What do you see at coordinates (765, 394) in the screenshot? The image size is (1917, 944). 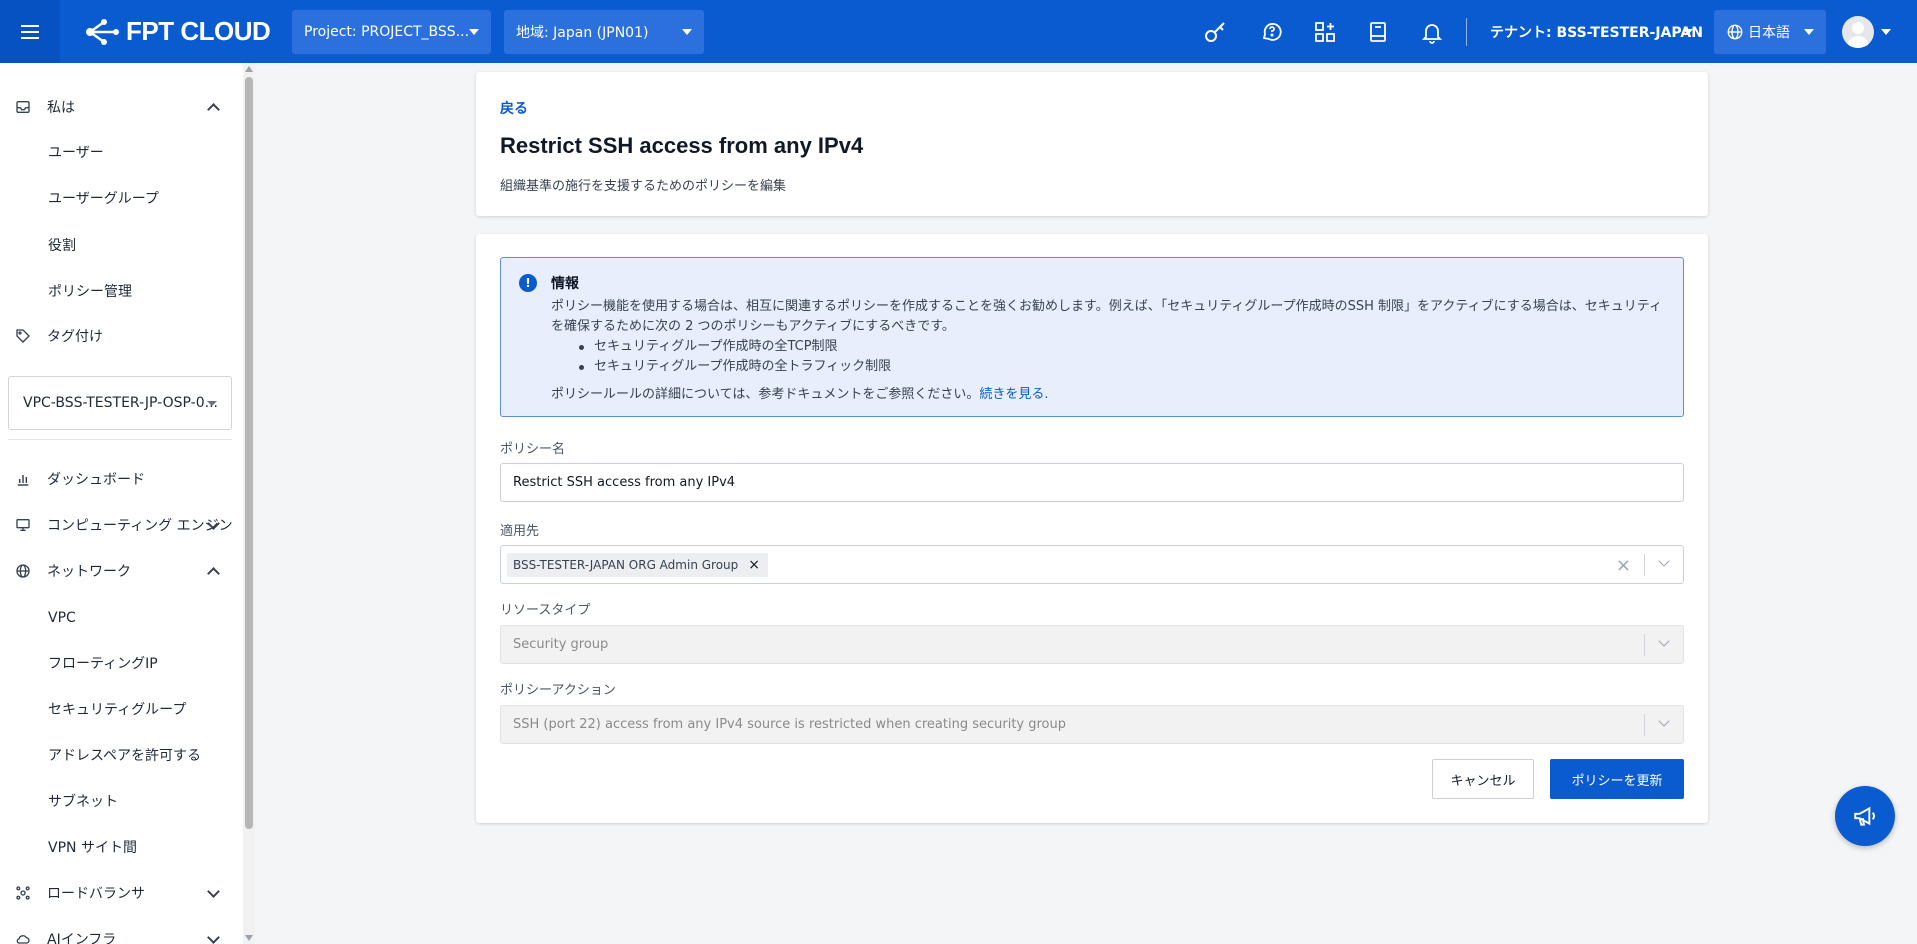 I see `info-footer-text: ポリシールールの詳細については、参考ドキュメントをご参照ください。` at bounding box center [765, 394].